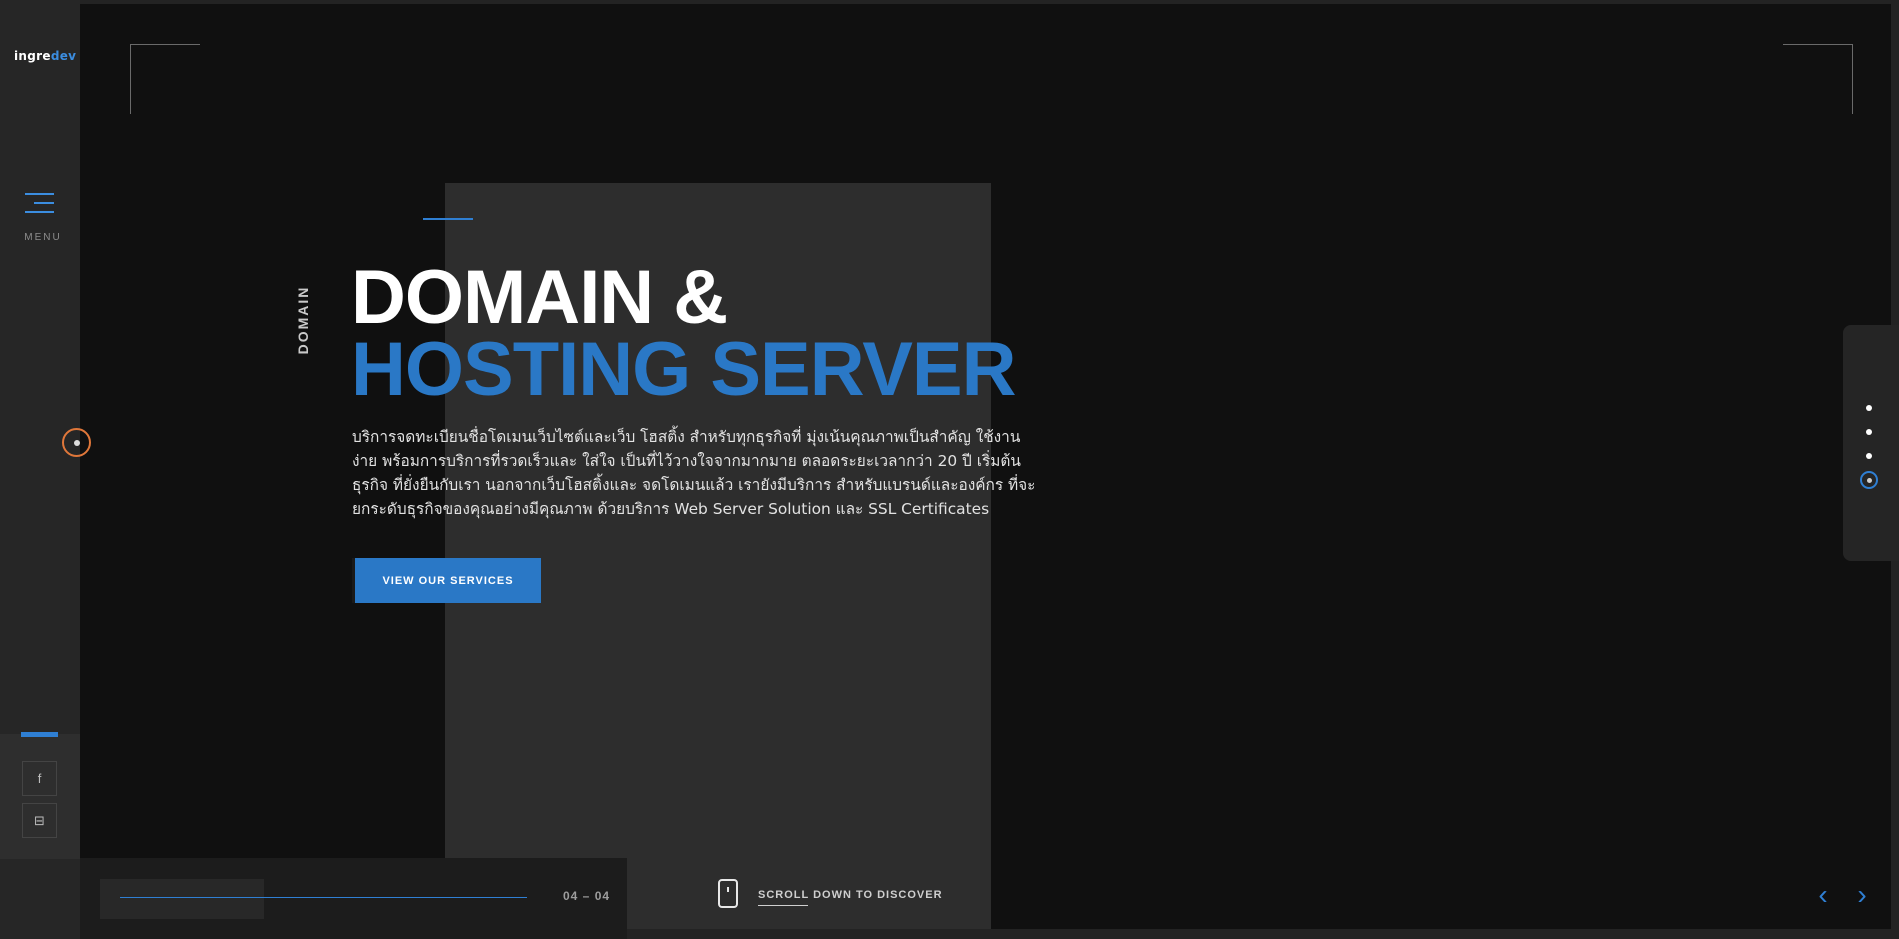 Image resolution: width=1899 pixels, height=939 pixels. I want to click on scroll-underline, so click(783, 905).